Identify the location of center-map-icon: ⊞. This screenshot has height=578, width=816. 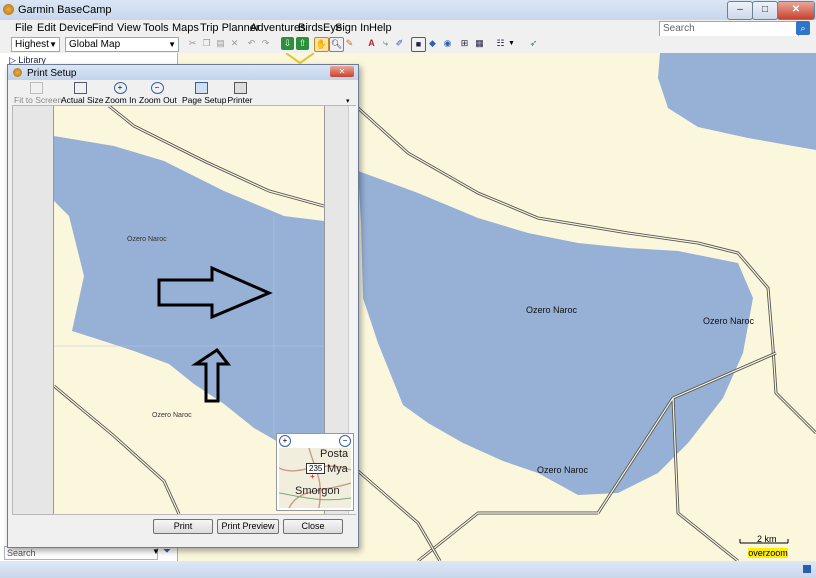
(464, 43).